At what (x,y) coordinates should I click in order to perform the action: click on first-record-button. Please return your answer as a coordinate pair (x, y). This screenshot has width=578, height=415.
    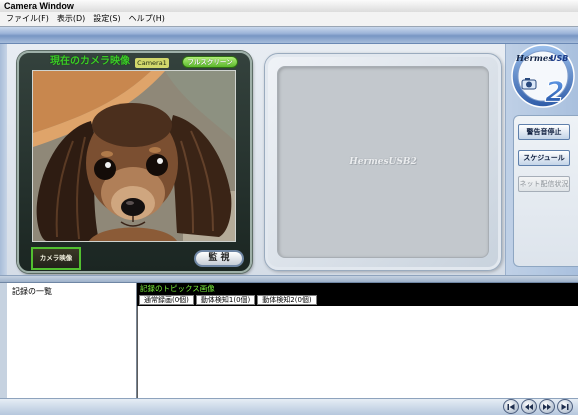
    Looking at the image, I should click on (511, 406).